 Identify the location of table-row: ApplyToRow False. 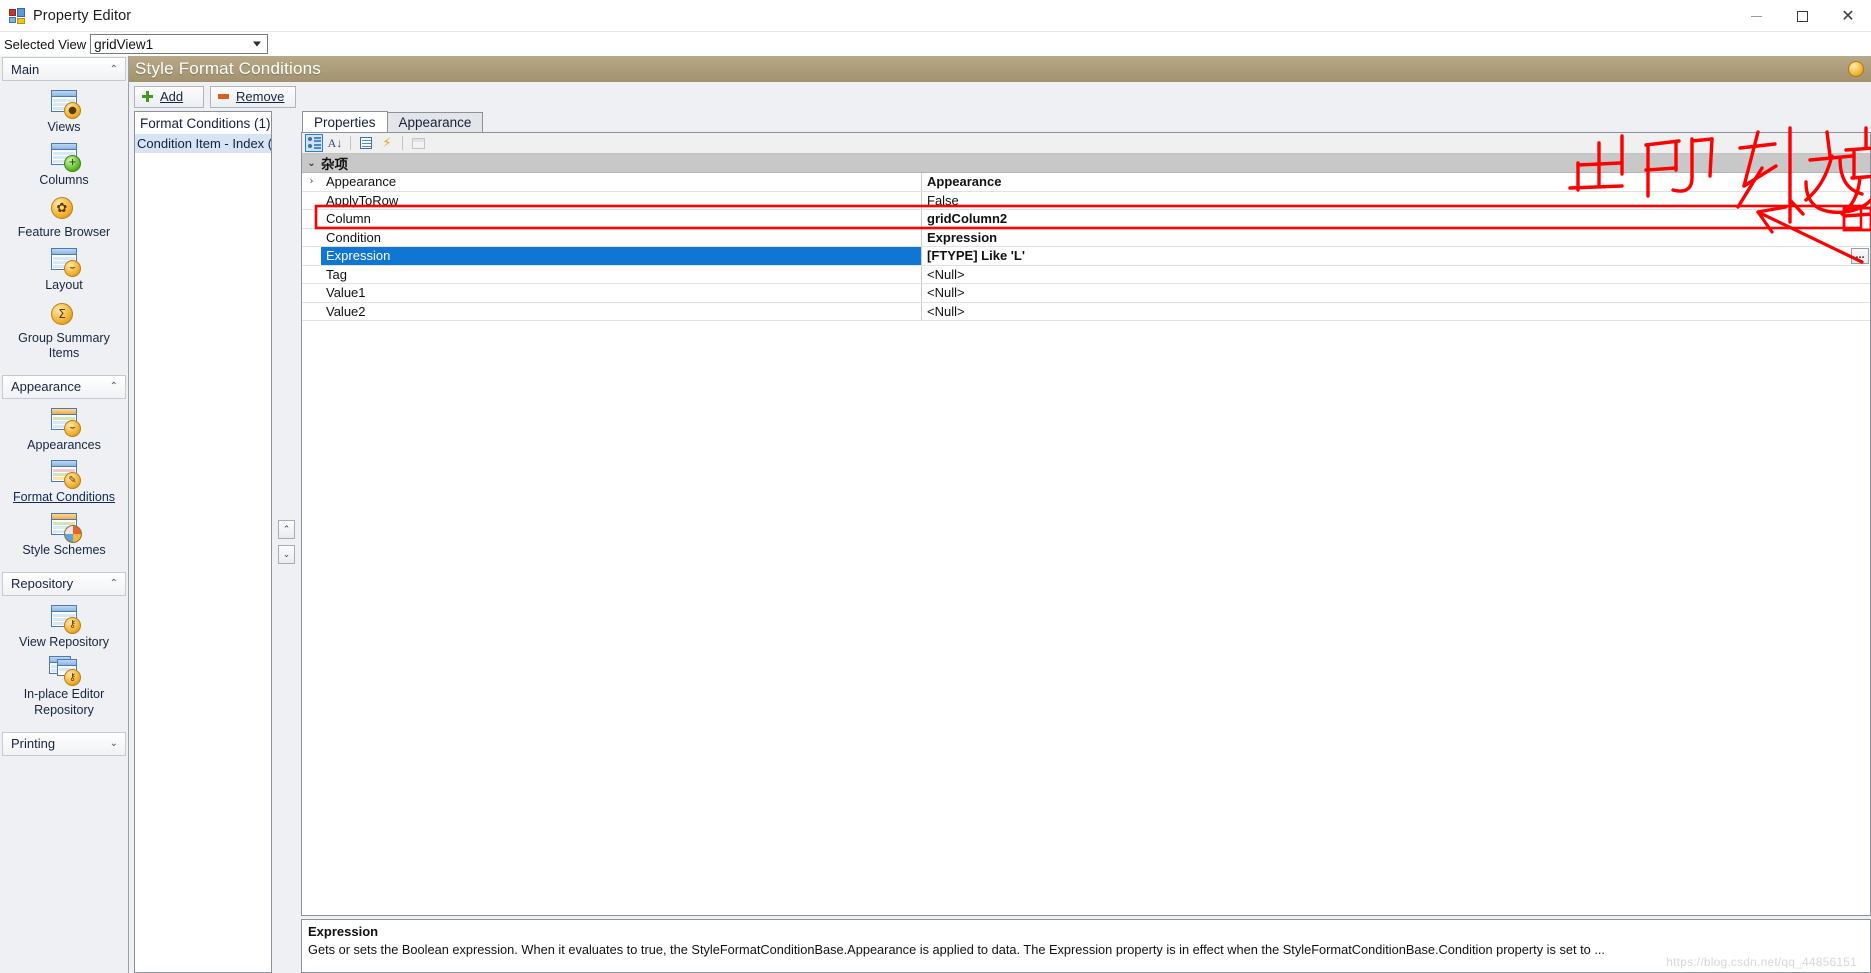
(1086, 200).